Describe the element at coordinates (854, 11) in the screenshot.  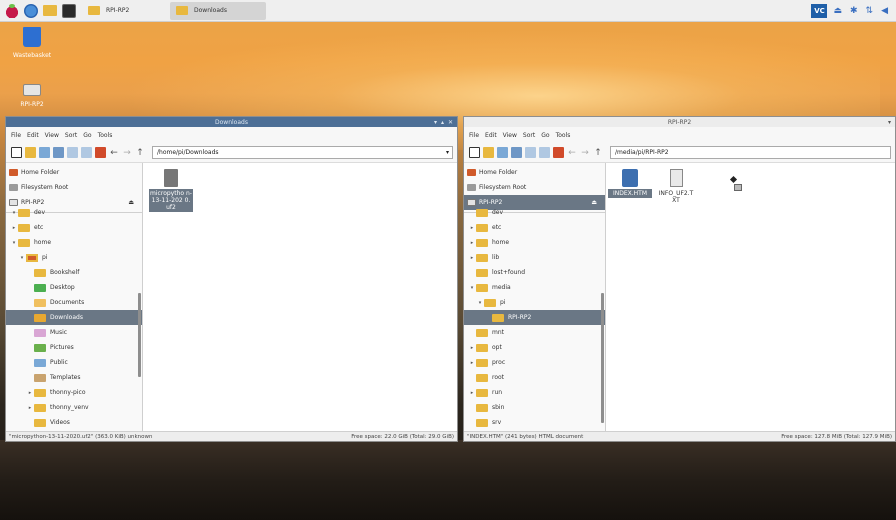
I see `bluetooth-icon: ✱` at that location.